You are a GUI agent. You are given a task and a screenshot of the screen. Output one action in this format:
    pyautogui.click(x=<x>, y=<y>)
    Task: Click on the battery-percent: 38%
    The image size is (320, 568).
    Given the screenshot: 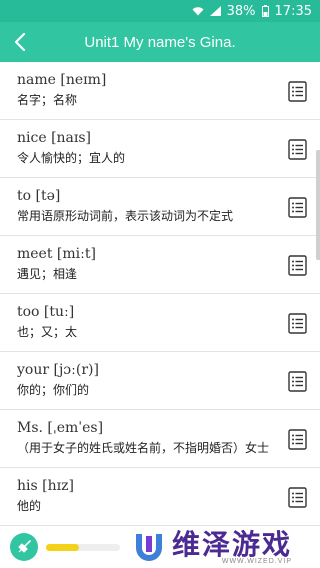 What is the action you would take?
    pyautogui.click(x=241, y=11)
    